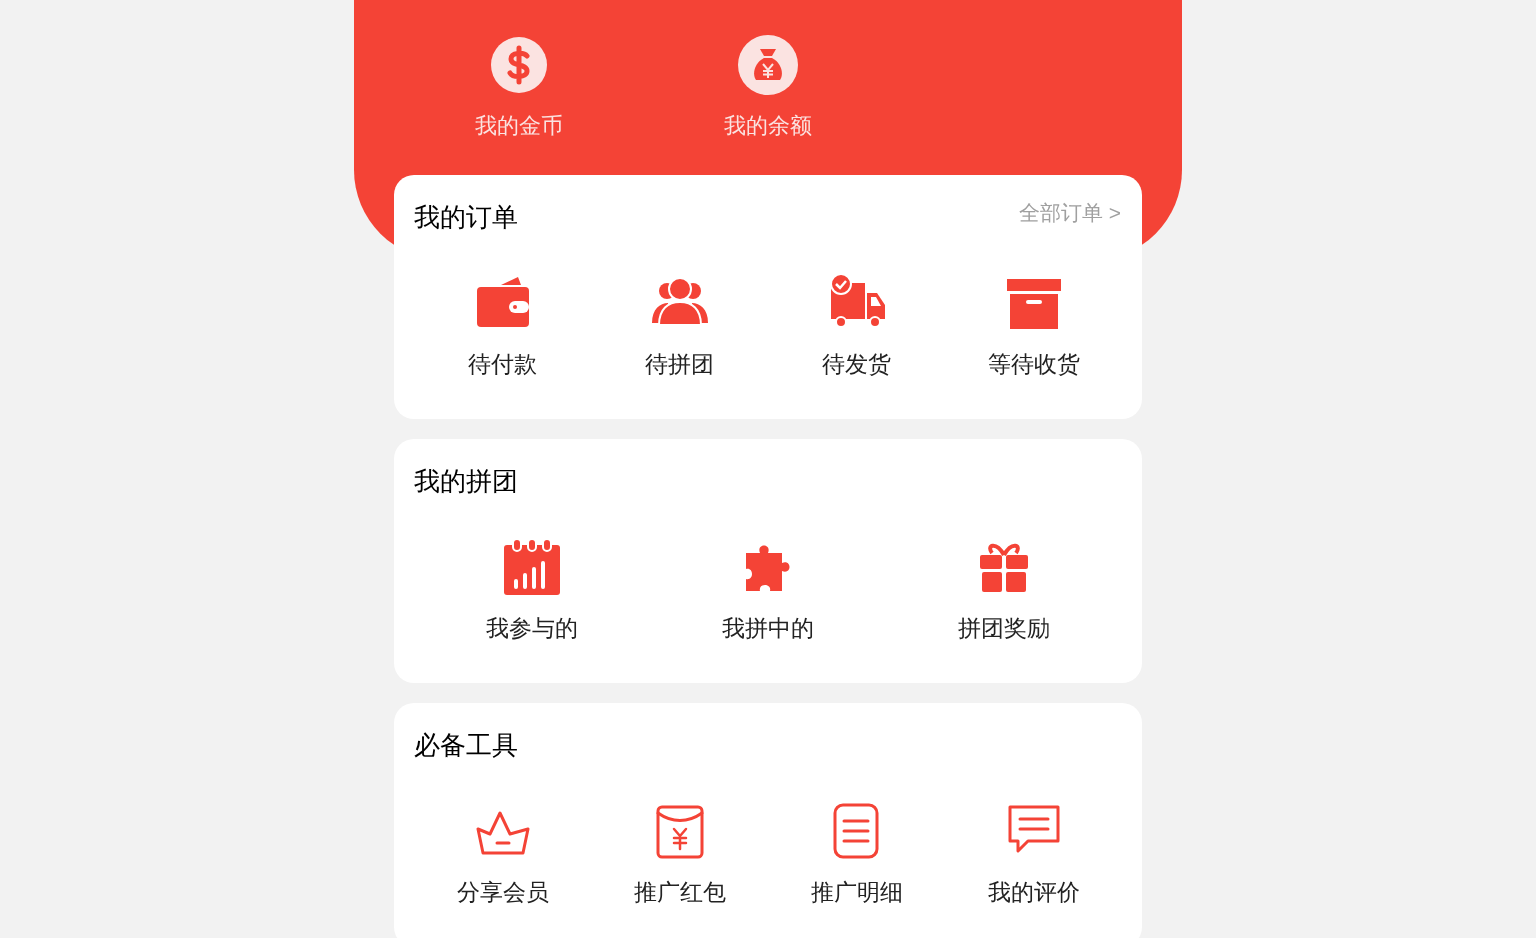 The image size is (1536, 938). Describe the element at coordinates (518, 65) in the screenshot. I see `dollar-coin-icon` at that location.